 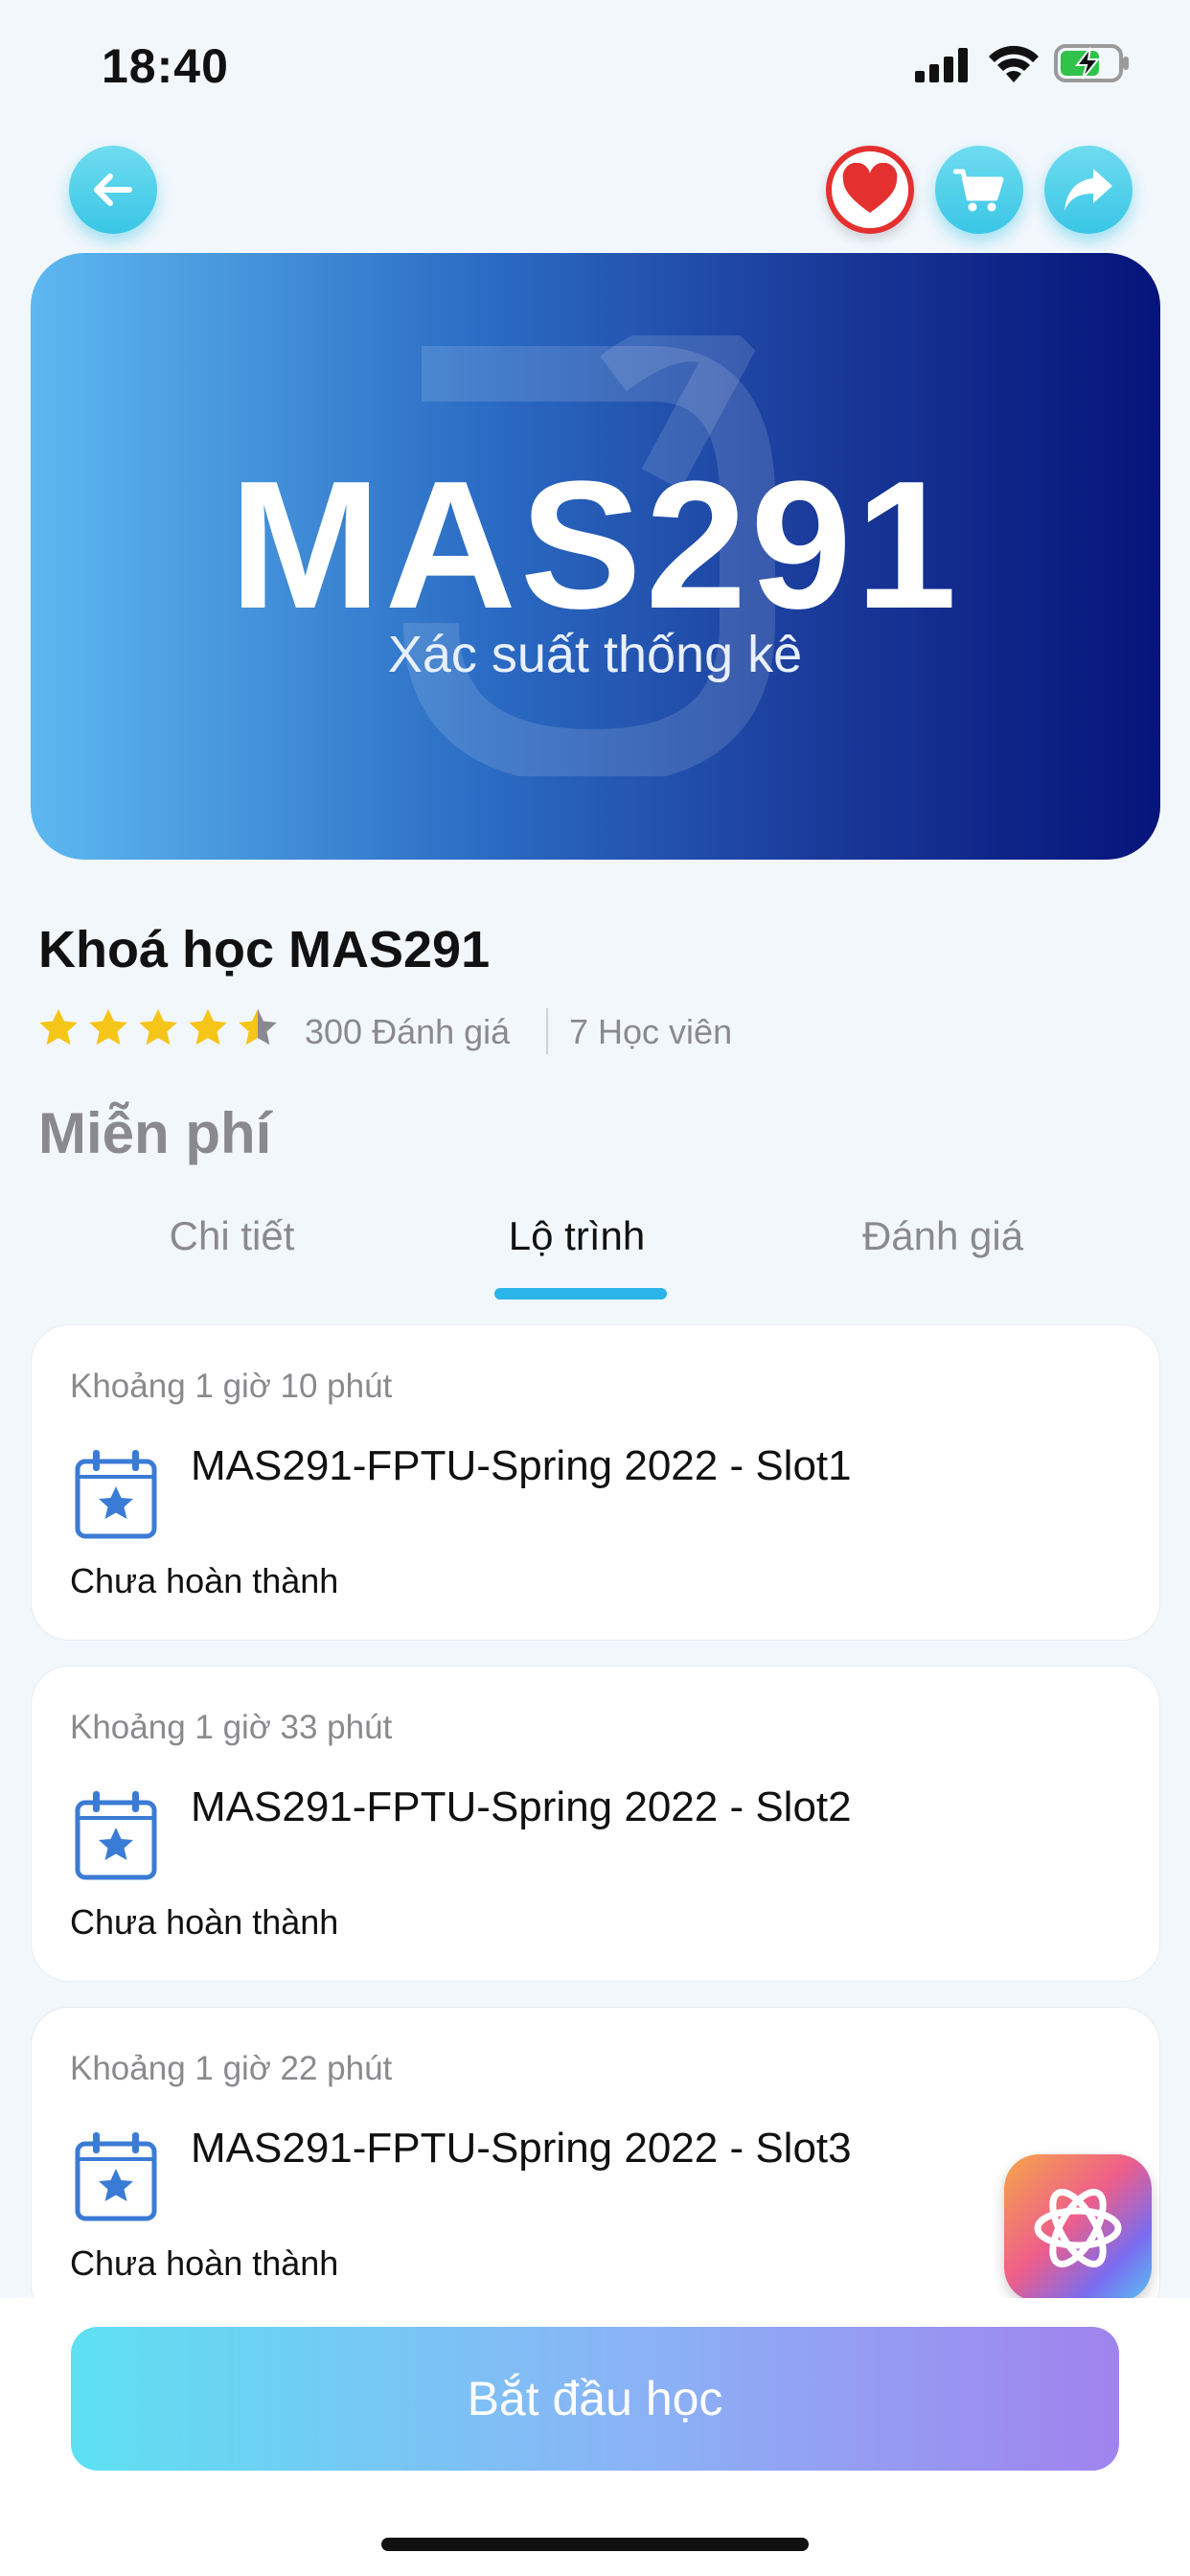 What do you see at coordinates (232, 1727) in the screenshot?
I see `lesson-duration: Khoảng 1 giờ 33 phút` at bounding box center [232, 1727].